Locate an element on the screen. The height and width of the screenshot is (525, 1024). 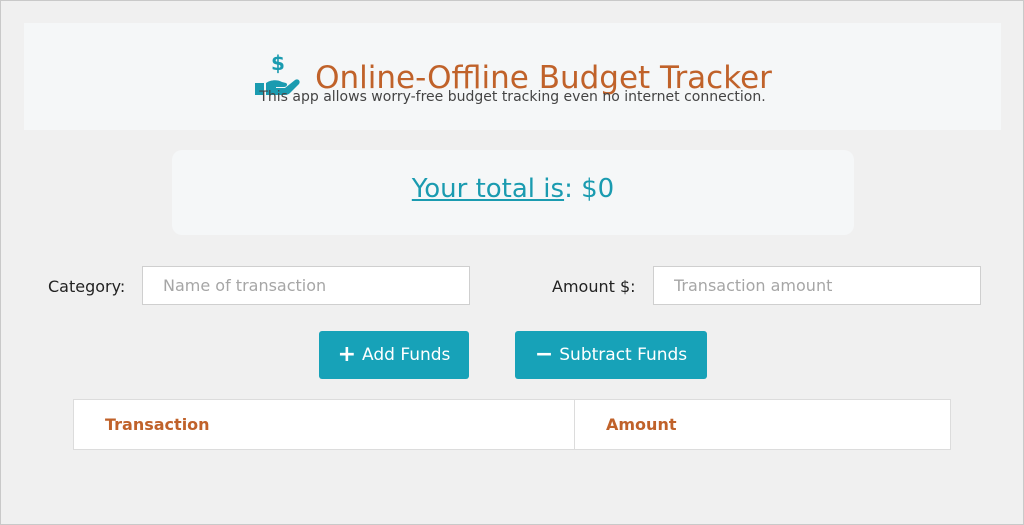
amount-input is located at coordinates (817, 285).